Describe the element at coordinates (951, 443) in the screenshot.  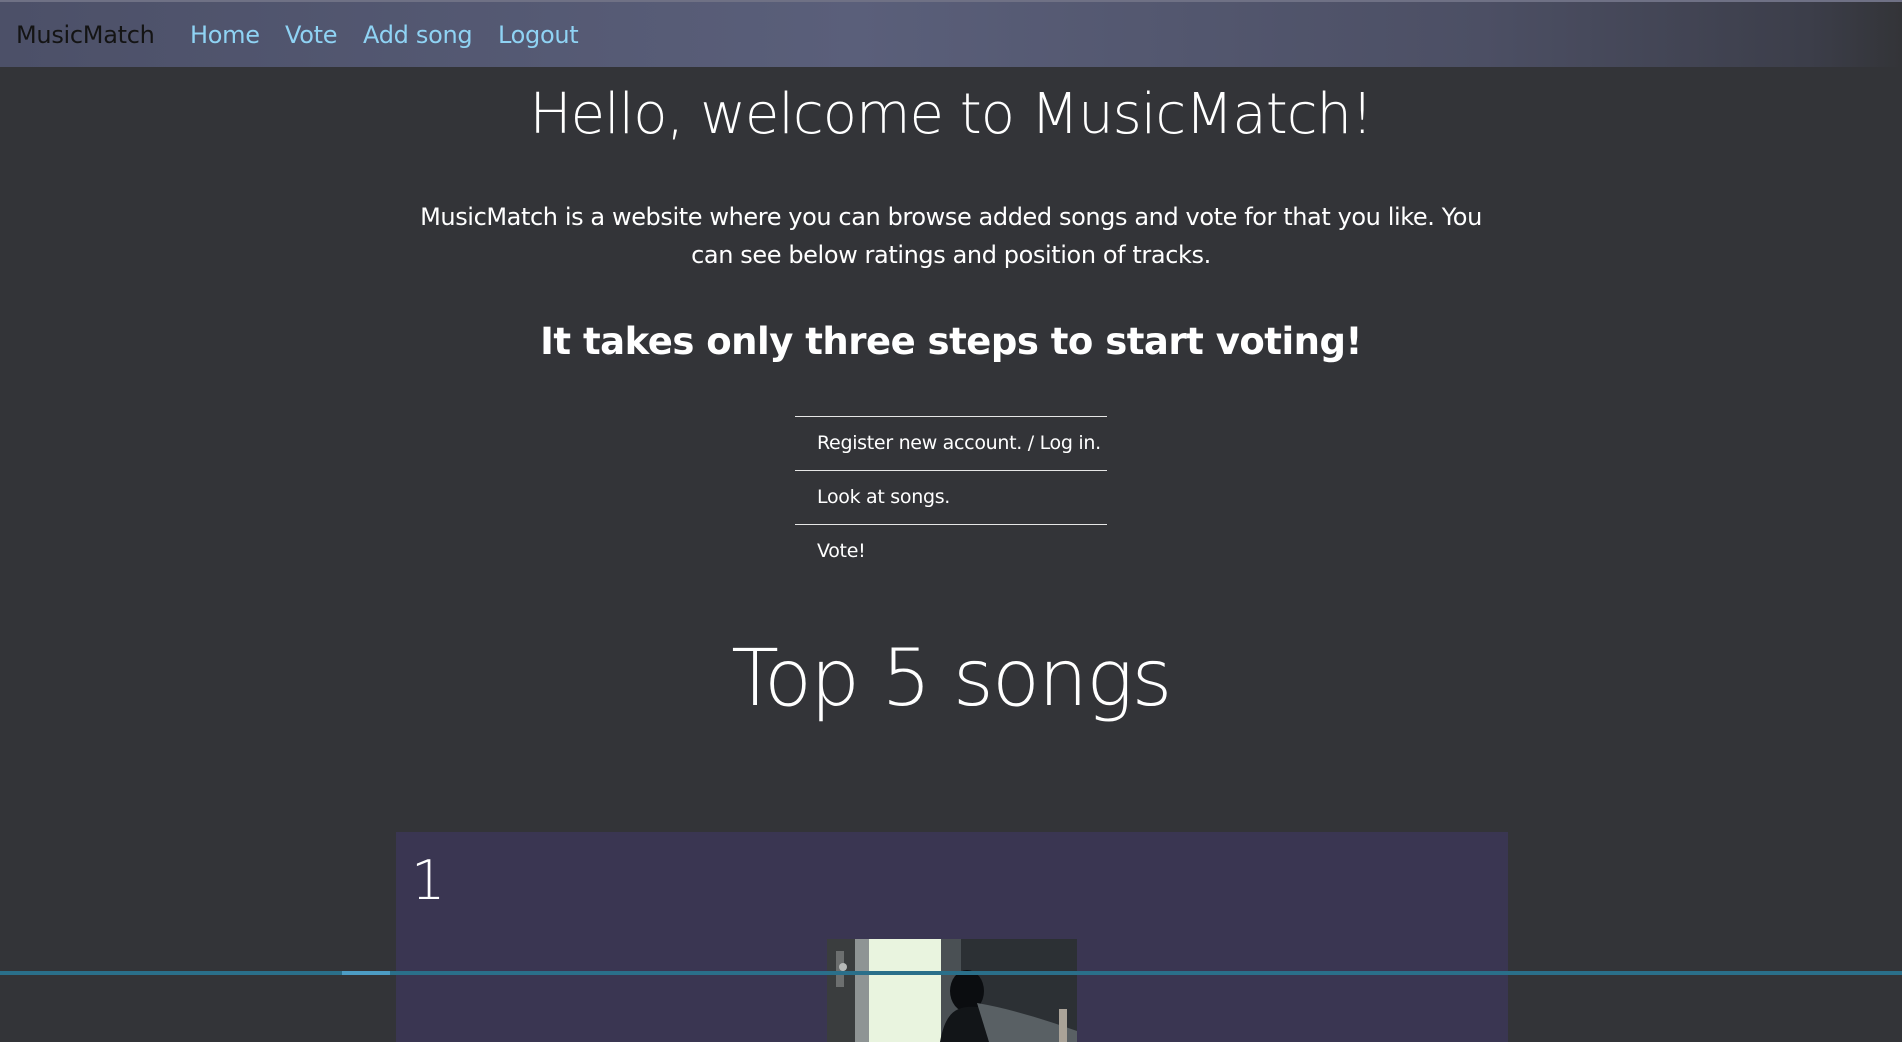
I see `step-item-register: Register new account. / Log in.` at that location.